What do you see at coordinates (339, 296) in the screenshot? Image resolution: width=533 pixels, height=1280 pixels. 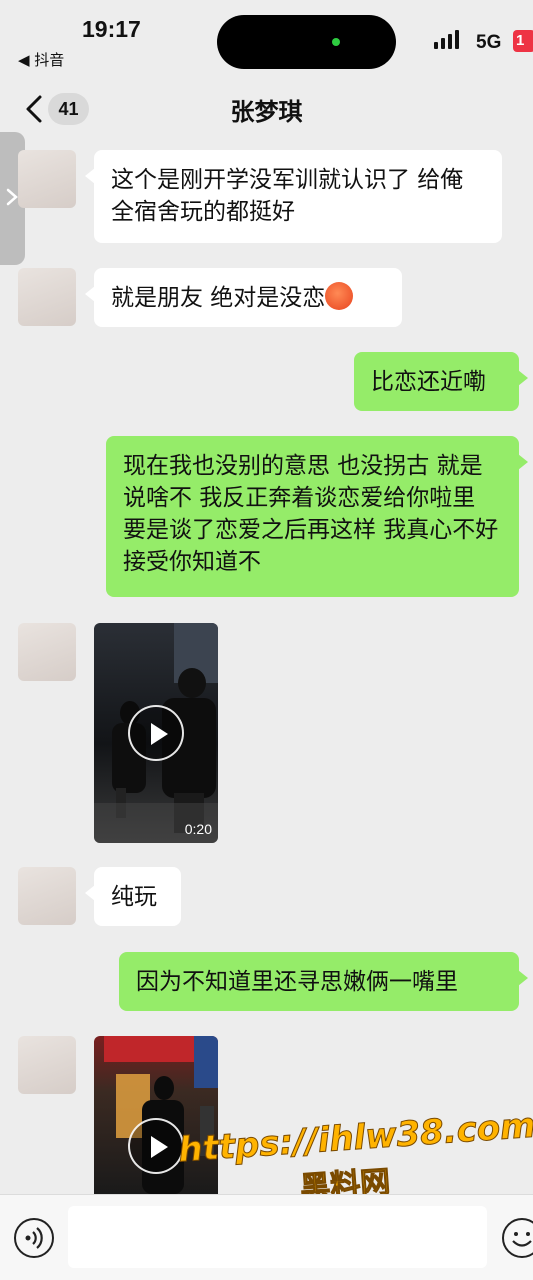 I see `hot-face-emoji-icon` at bounding box center [339, 296].